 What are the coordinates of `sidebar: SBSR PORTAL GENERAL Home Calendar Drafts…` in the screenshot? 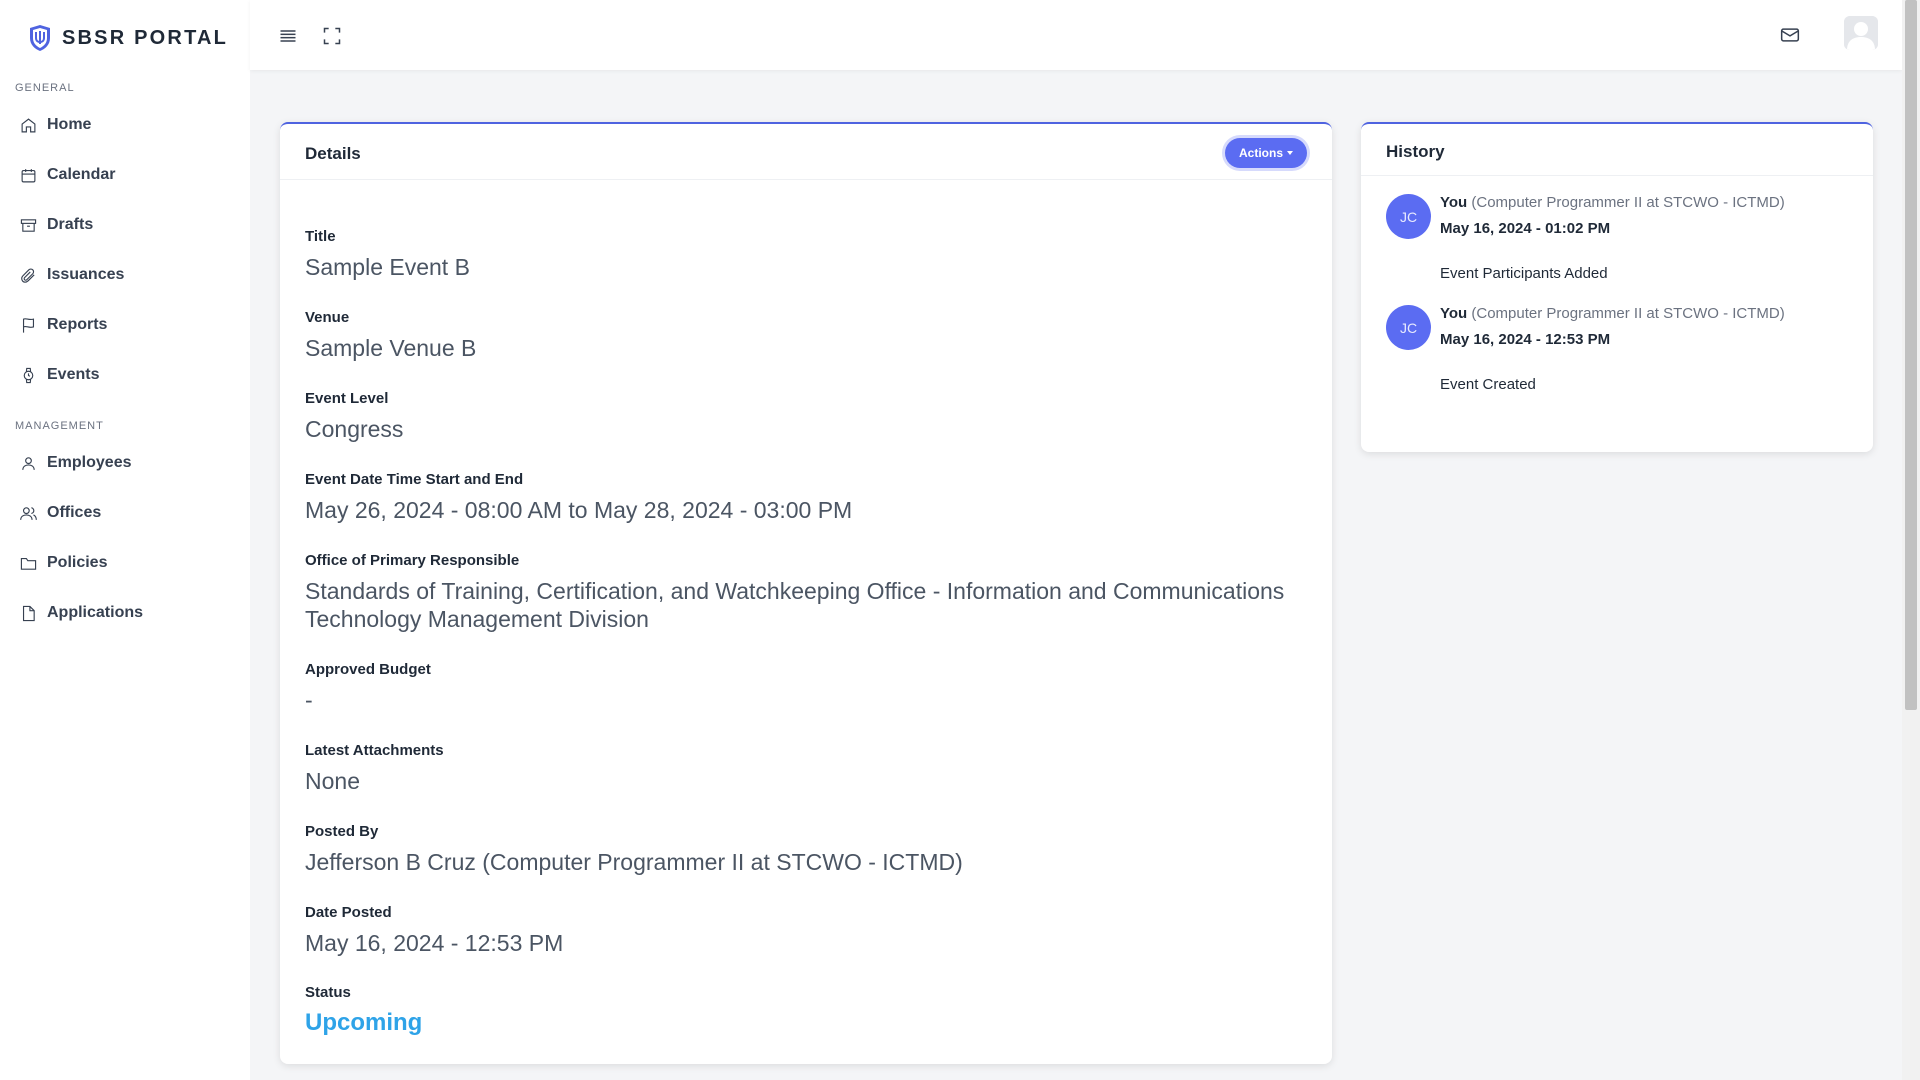 It's located at (125, 540).